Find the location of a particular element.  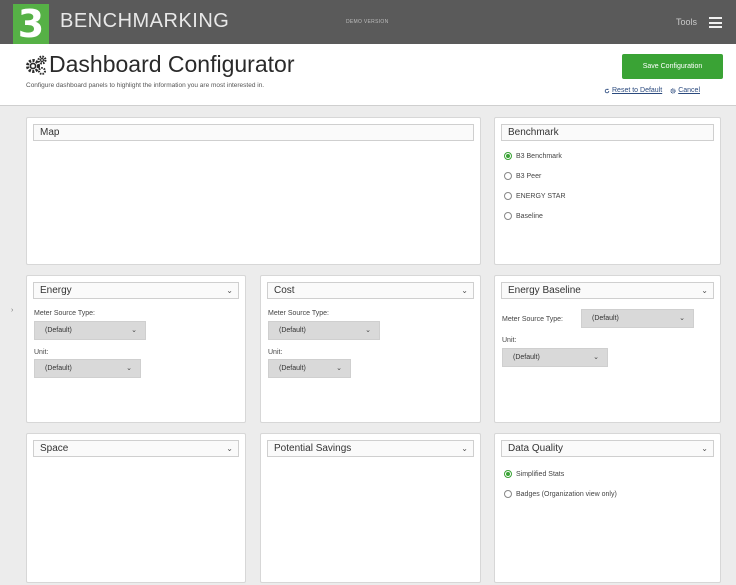

benchmark-option-b3-peer: B3 Peer is located at coordinates (522, 176).